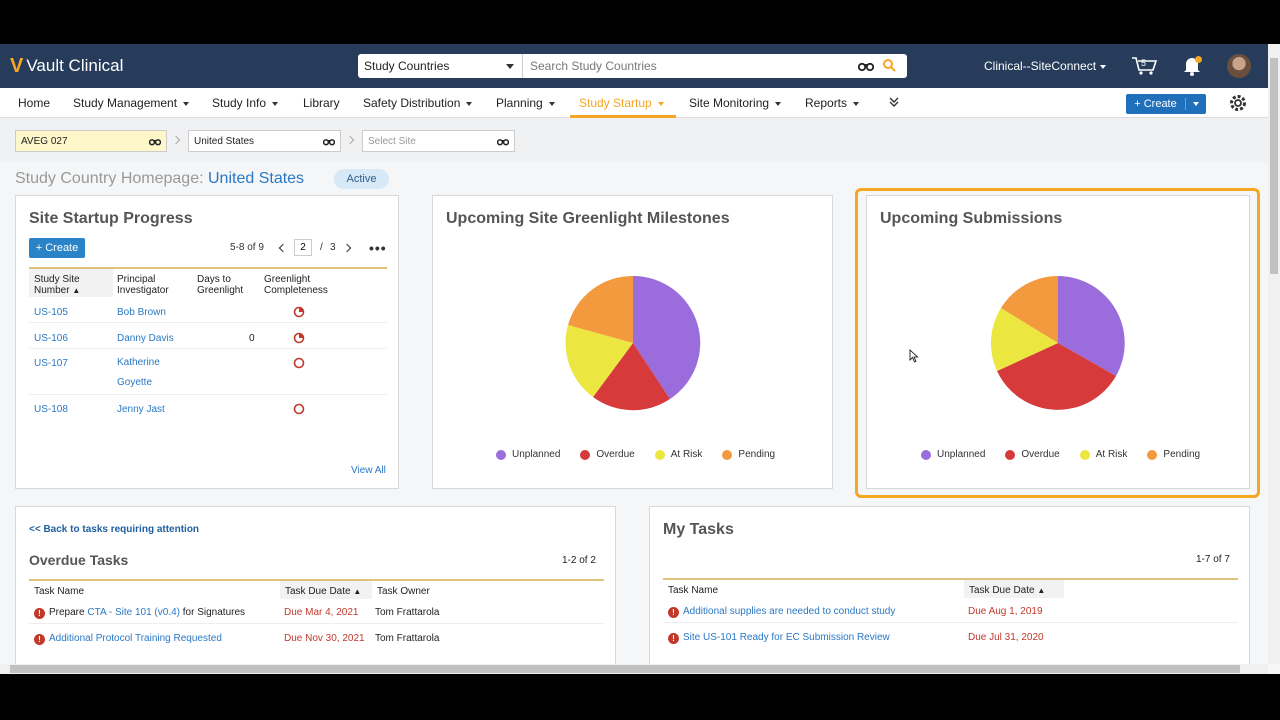 This screenshot has width=1280, height=720. I want to click on view-all-link: View All, so click(368, 470).